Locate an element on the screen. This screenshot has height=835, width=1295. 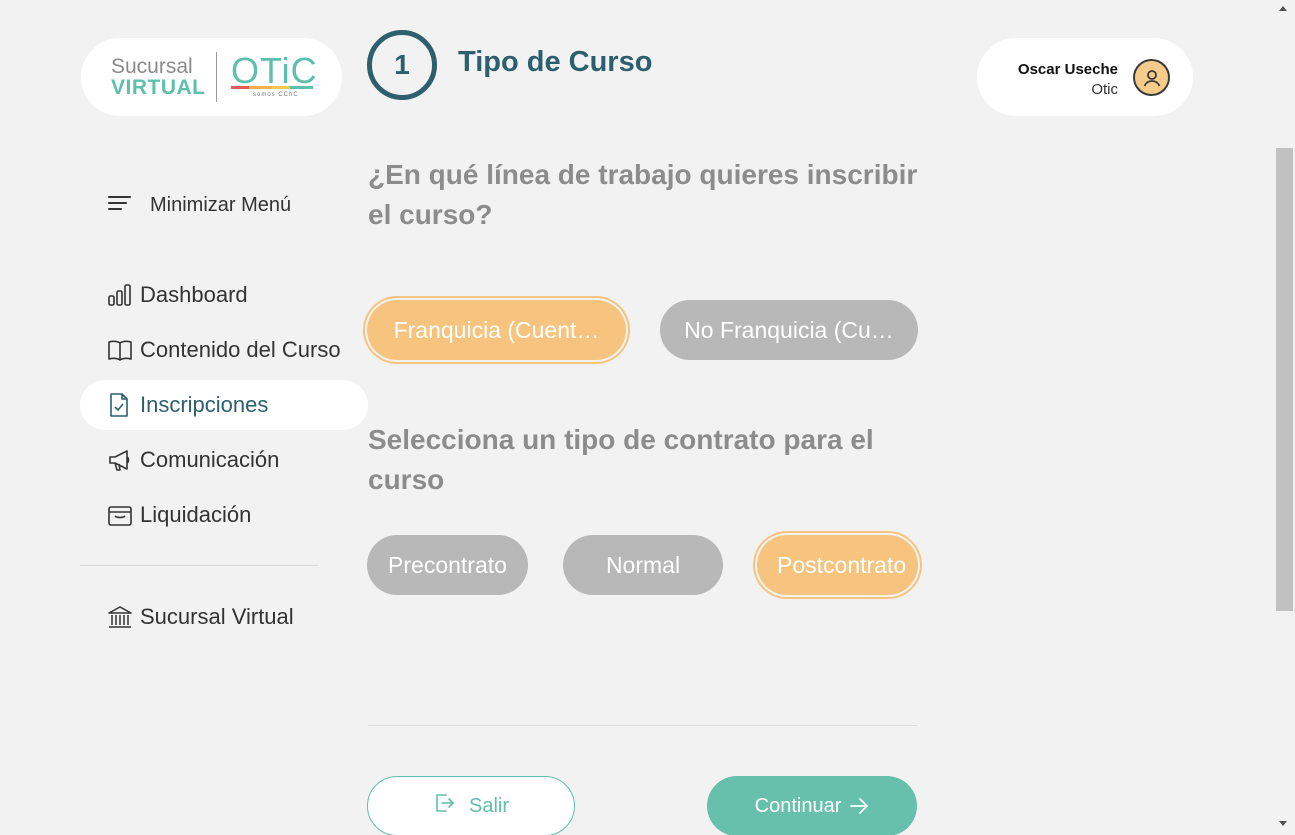
sidebar-item-comunicacion: Comunicación is located at coordinates (224, 460).